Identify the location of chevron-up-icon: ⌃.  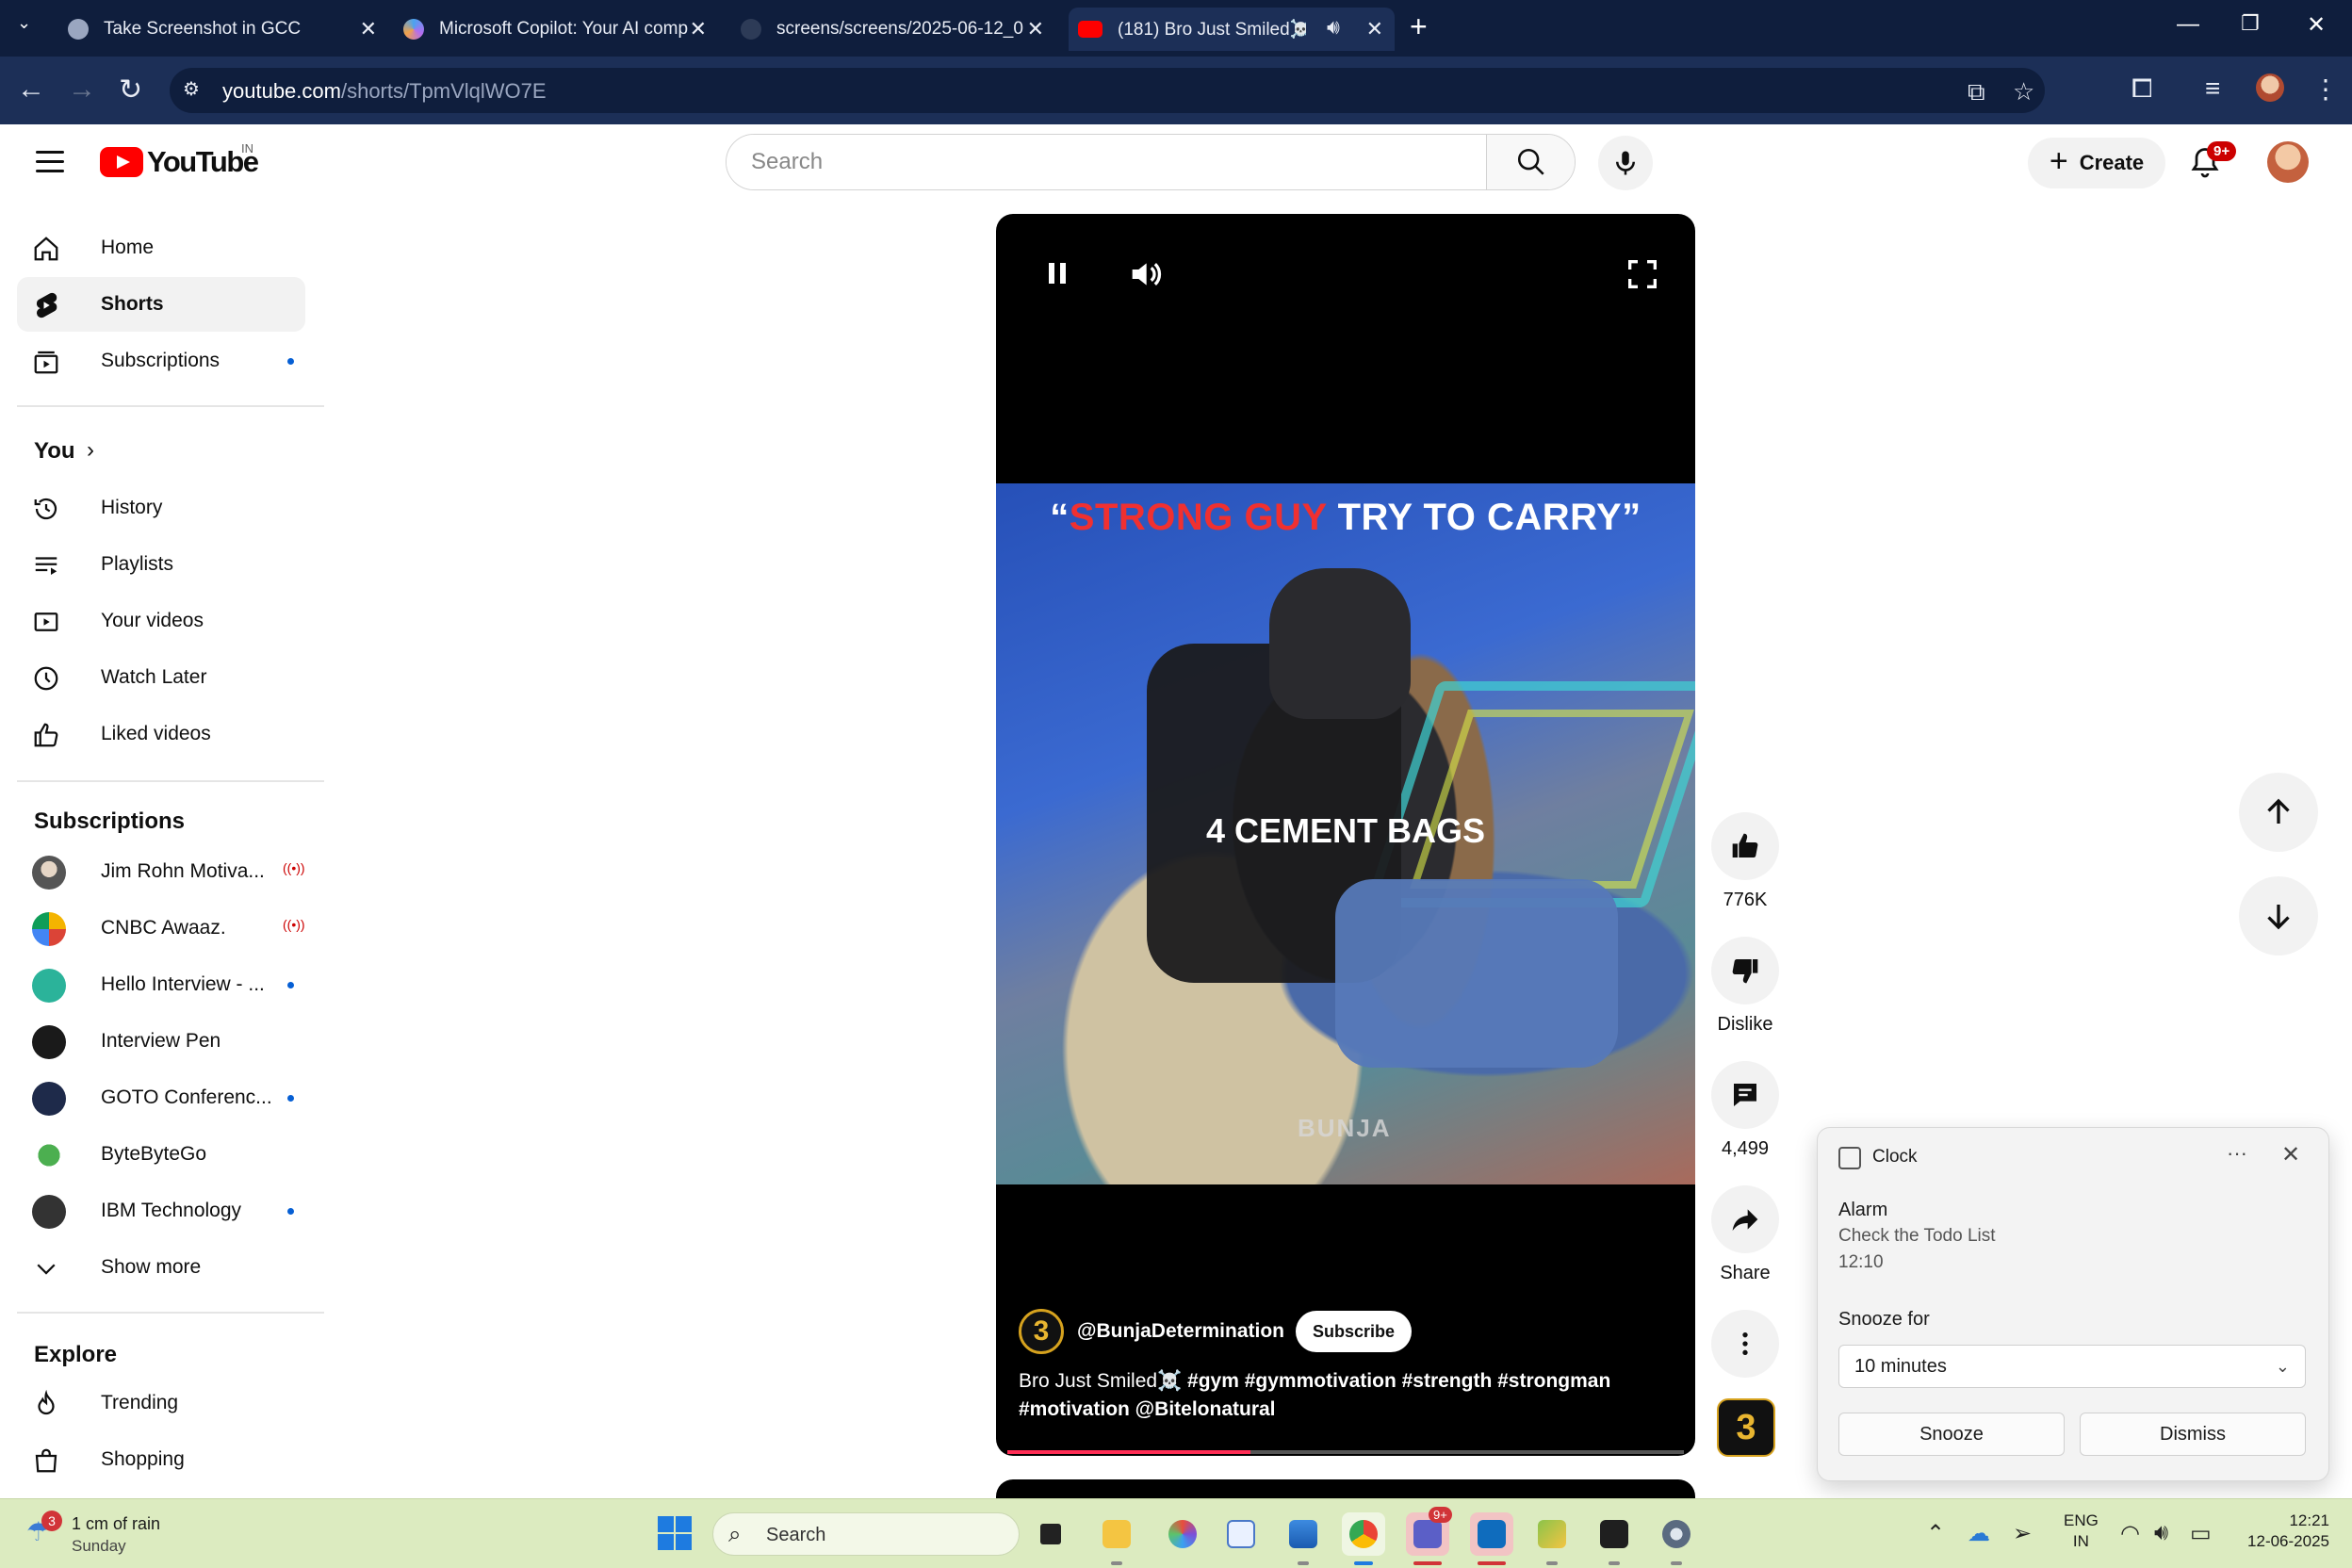
(1935, 1533).